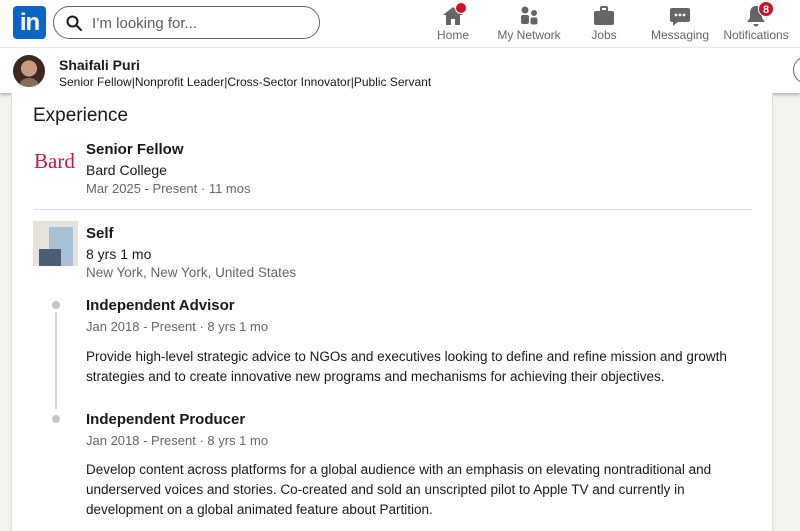 The image size is (800, 531). I want to click on nav-jobs: Jobs, so click(604, 24).